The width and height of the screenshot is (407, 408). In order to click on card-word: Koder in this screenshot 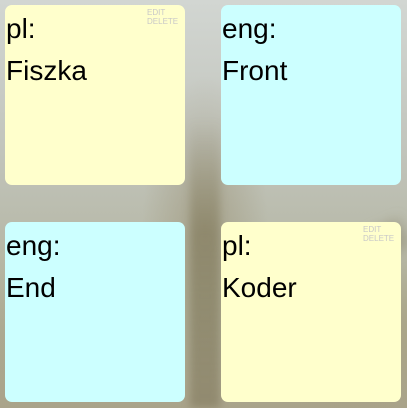, I will do `click(259, 287)`.